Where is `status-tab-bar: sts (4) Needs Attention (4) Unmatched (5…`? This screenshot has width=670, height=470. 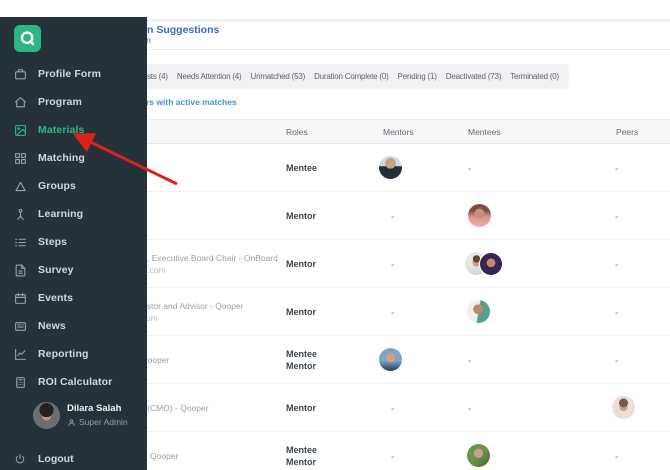 status-tab-bar: sts (4) Needs Attention (4) Unmatched (5… is located at coordinates (358, 76).